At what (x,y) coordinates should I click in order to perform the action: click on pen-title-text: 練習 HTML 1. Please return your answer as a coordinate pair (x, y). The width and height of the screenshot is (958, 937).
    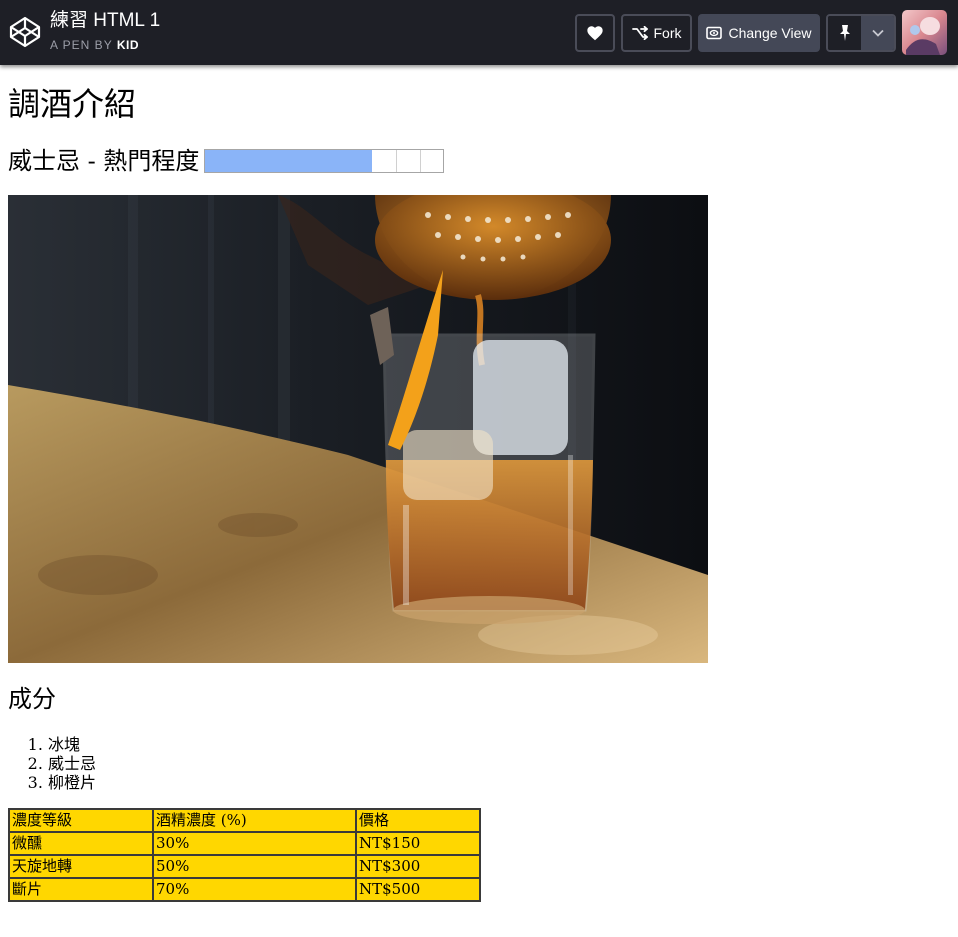
    Looking at the image, I should click on (105, 20).